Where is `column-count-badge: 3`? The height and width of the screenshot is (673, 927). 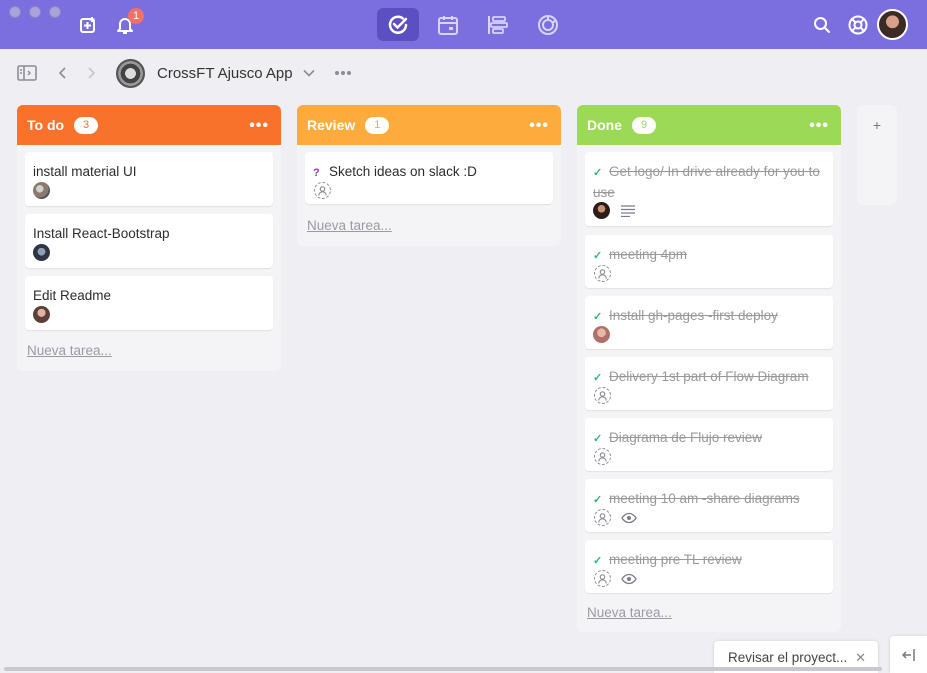
column-count-badge: 3 is located at coordinates (86, 125).